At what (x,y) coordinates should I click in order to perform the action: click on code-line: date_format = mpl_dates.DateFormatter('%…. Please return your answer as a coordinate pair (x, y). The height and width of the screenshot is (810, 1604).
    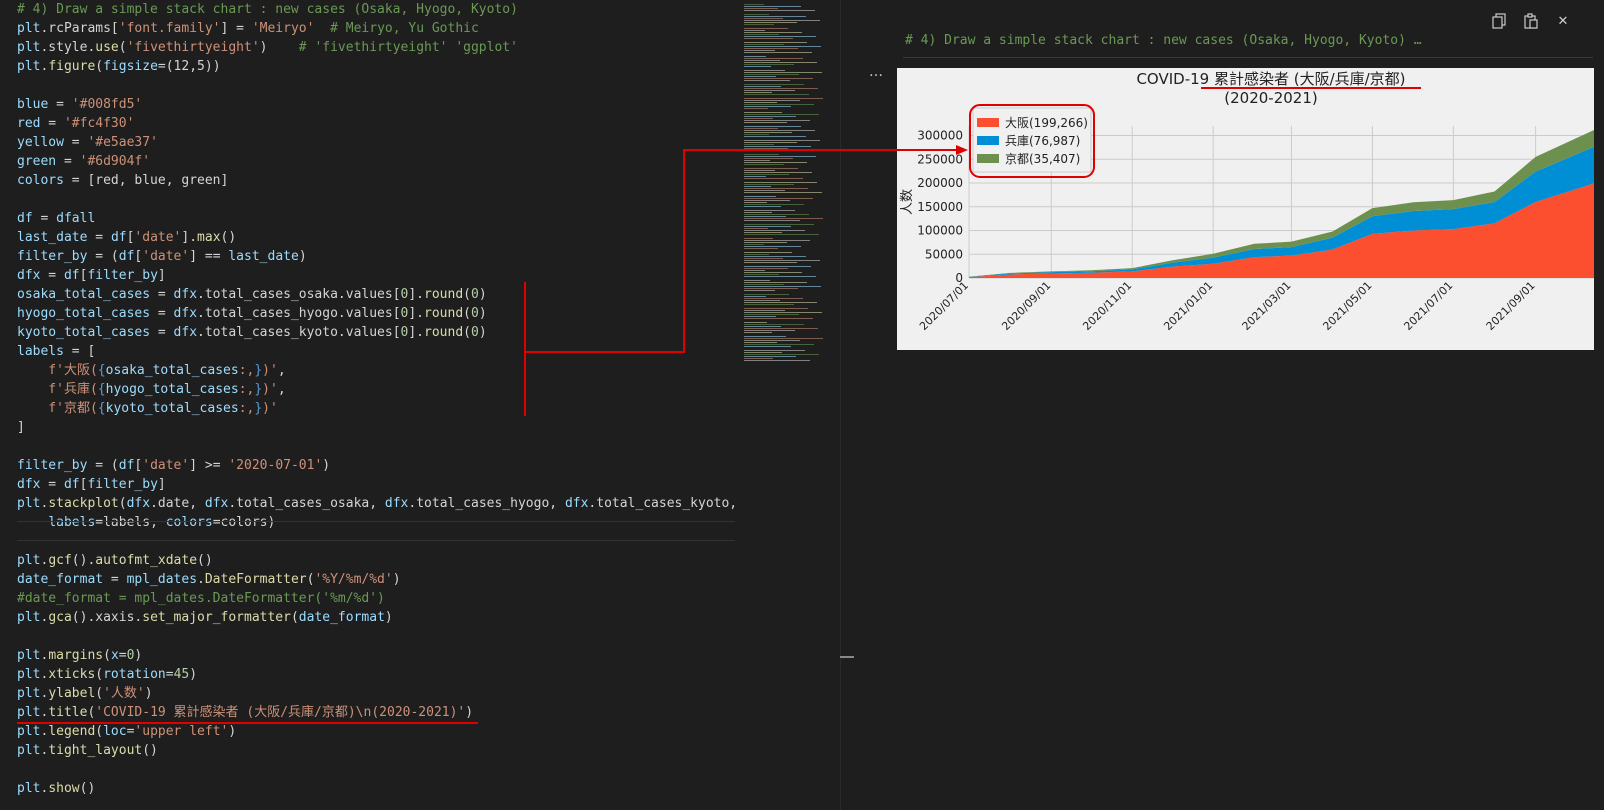
    Looking at the image, I should click on (376, 579).